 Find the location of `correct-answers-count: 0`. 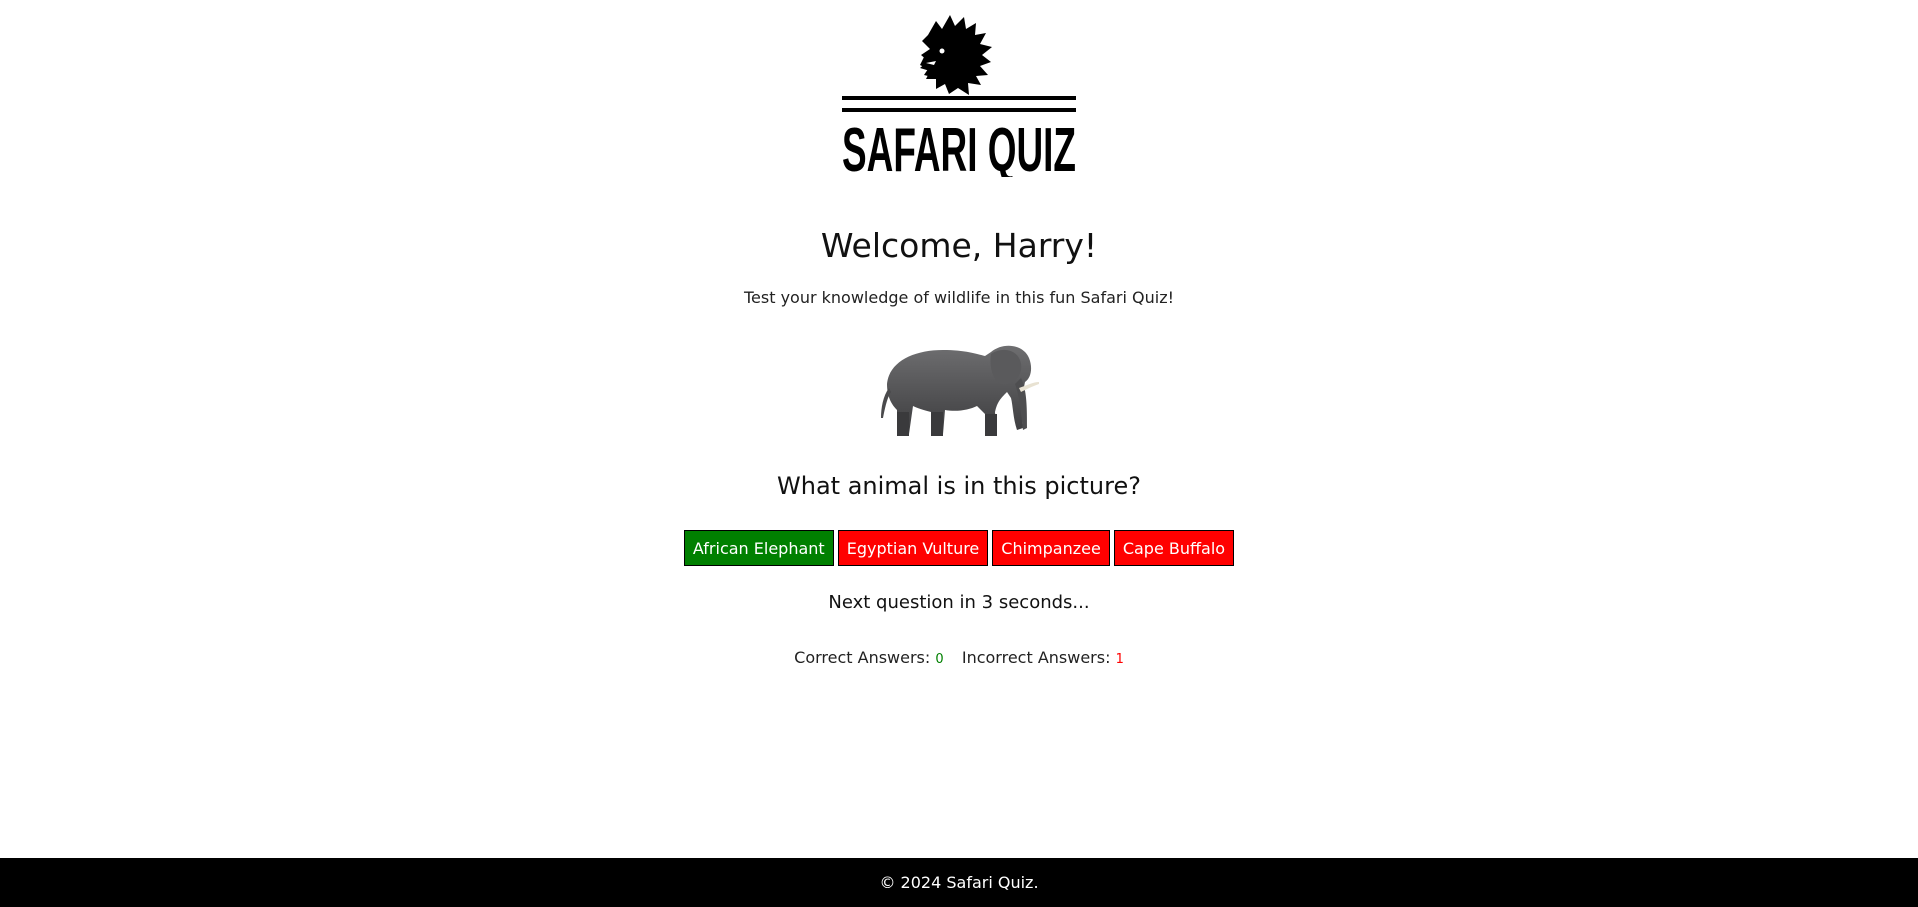

correct-answers-count: 0 is located at coordinates (939, 659).